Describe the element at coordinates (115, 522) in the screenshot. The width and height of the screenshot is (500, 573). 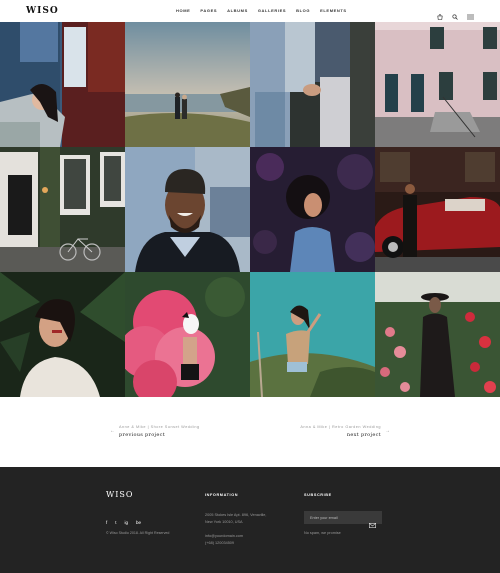
I see `twitter-icon: t` at that location.